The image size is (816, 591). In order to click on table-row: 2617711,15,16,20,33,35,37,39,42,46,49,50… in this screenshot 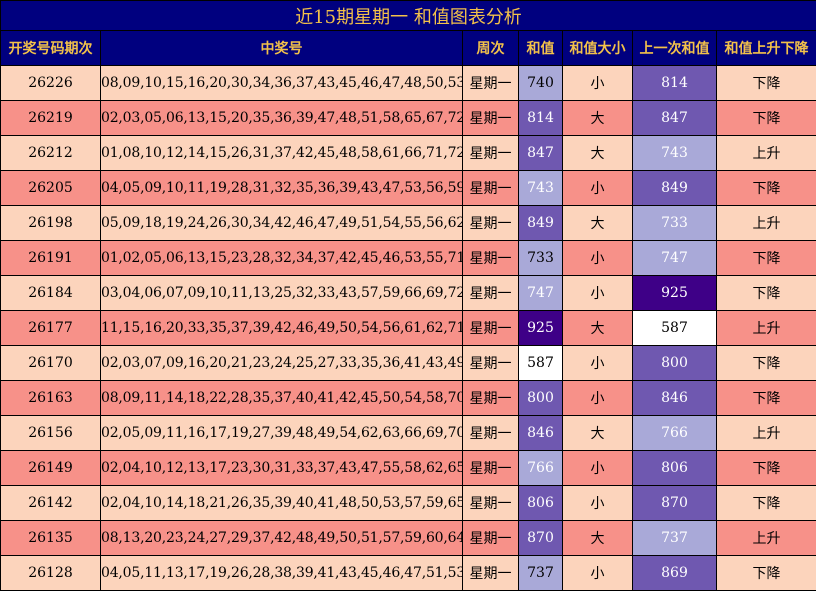, I will do `click(408, 328)`.